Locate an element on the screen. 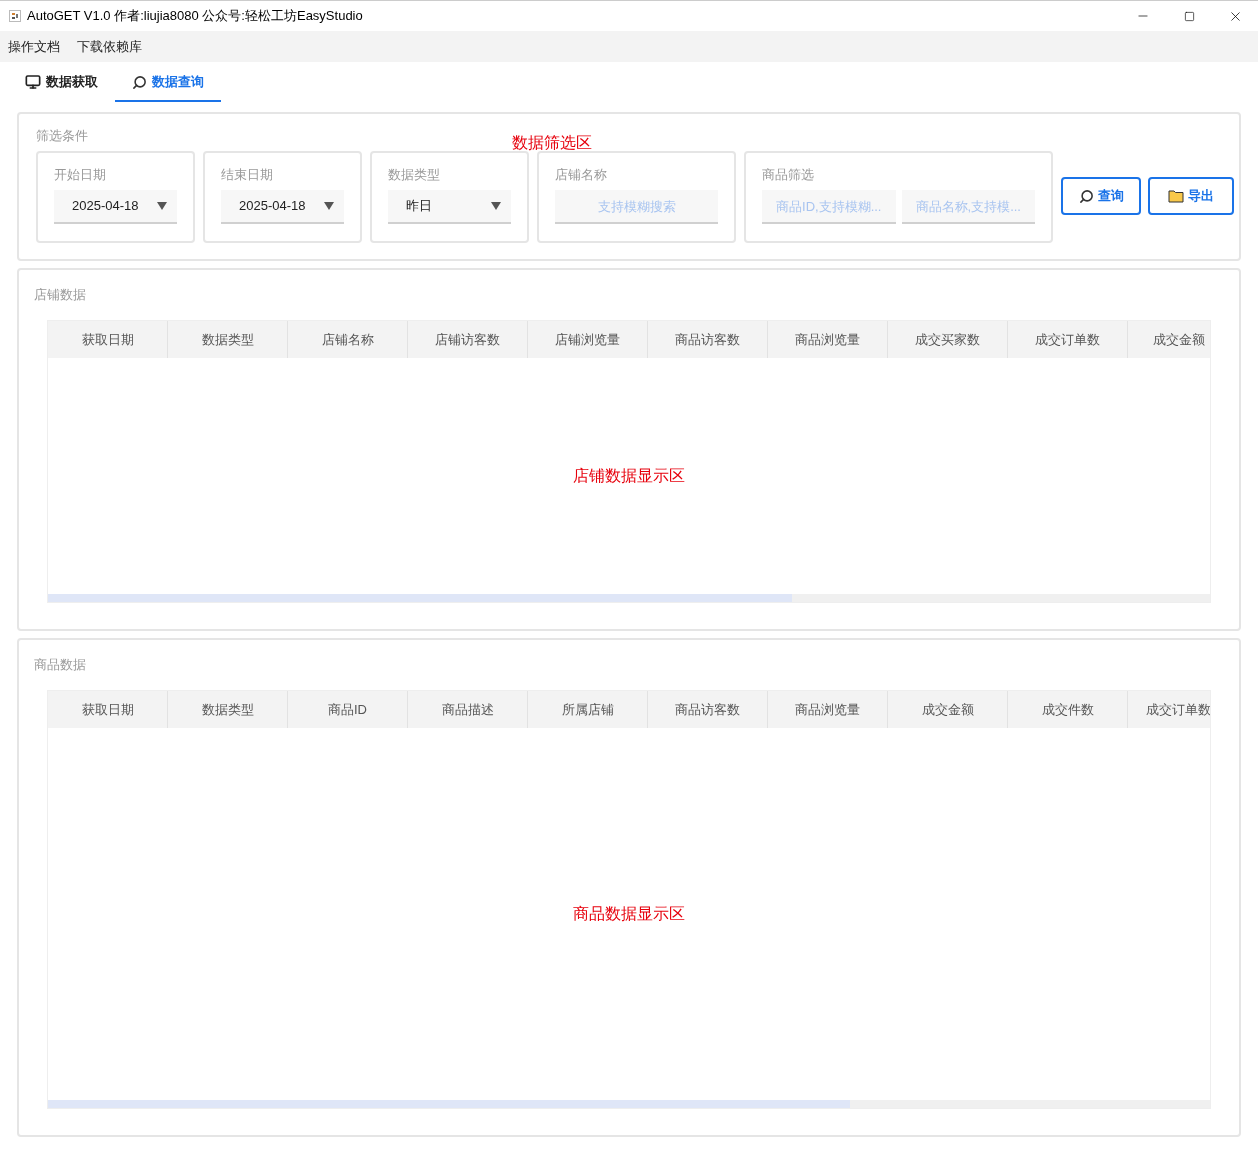 This screenshot has height=1153, width=1258. menu-item: 下载依赖库 is located at coordinates (109, 46).